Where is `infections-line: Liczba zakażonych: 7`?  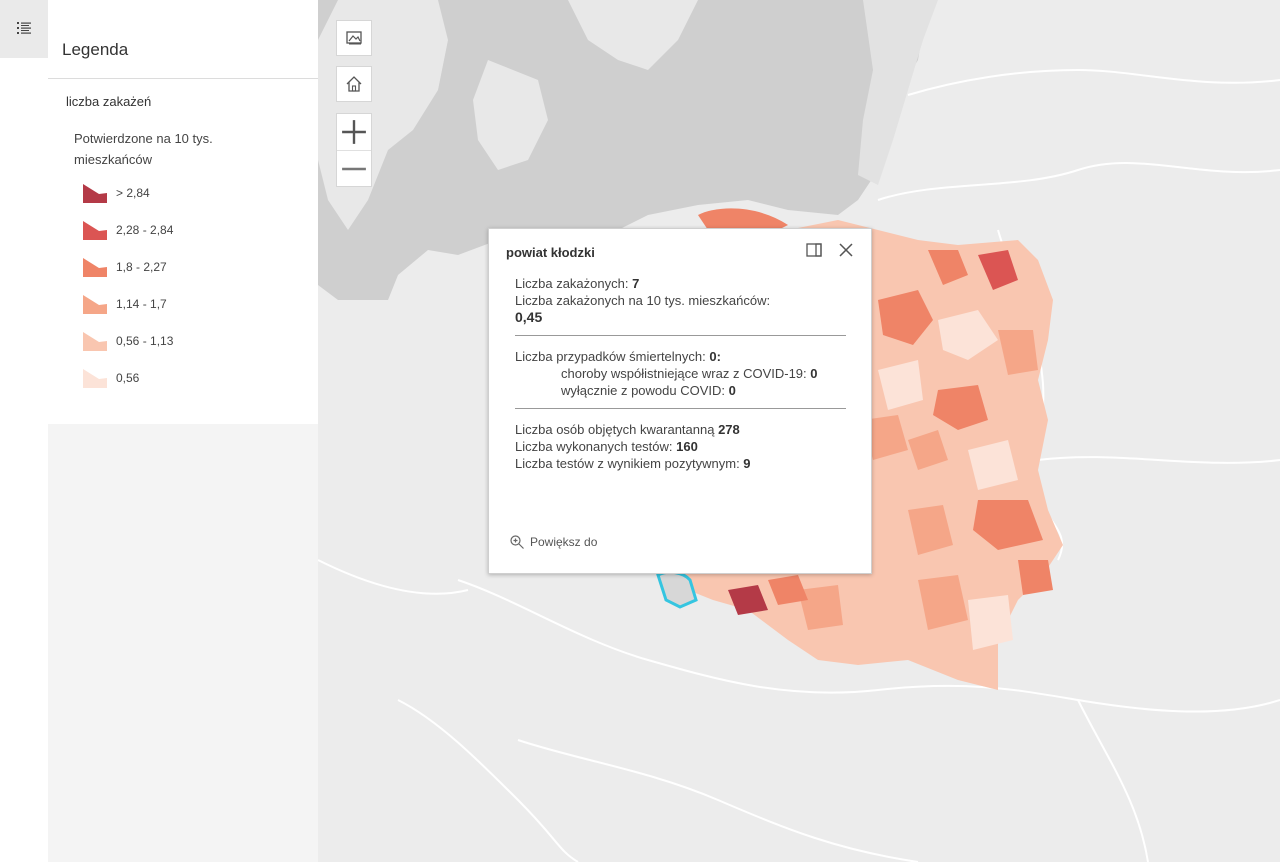
infections-line: Liczba zakażonych: 7 is located at coordinates (683, 283).